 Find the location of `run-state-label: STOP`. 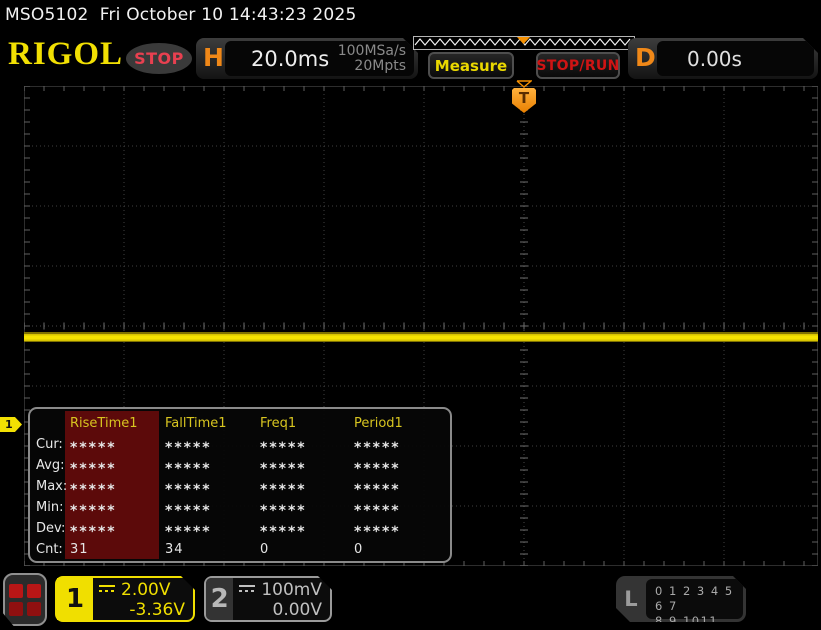

run-state-label: STOP is located at coordinates (159, 58).